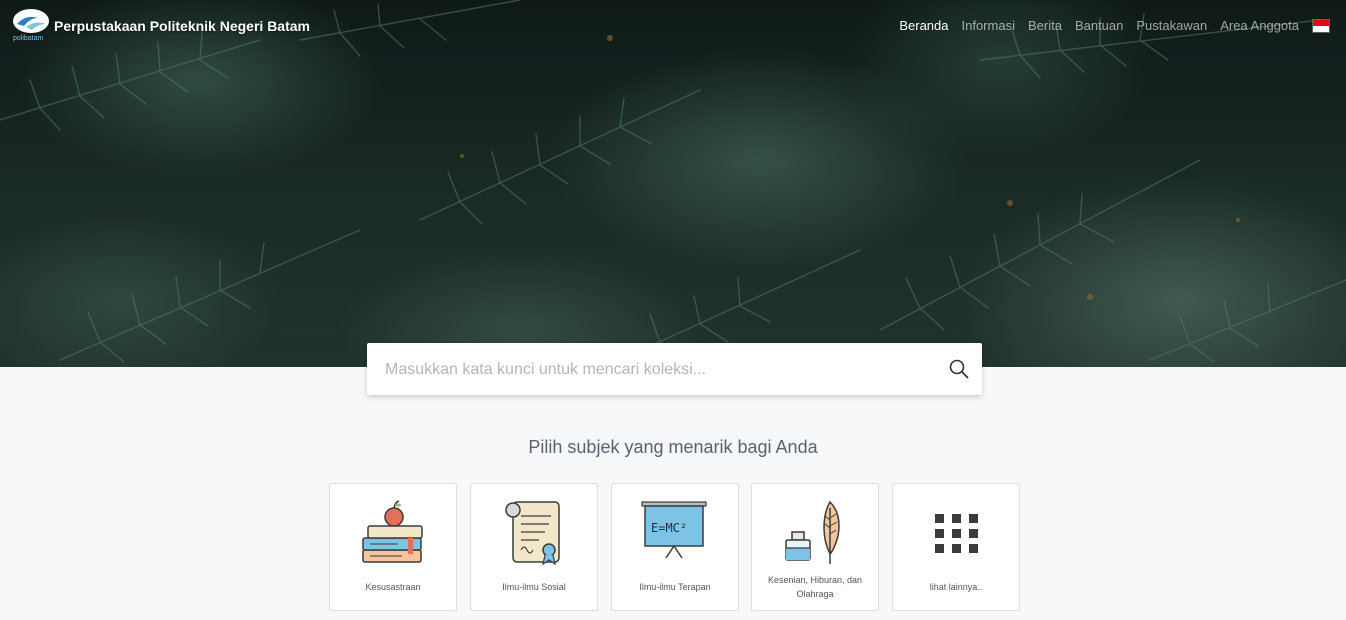 The height and width of the screenshot is (620, 1346). I want to click on certificate-scroll-icon, so click(534, 536).